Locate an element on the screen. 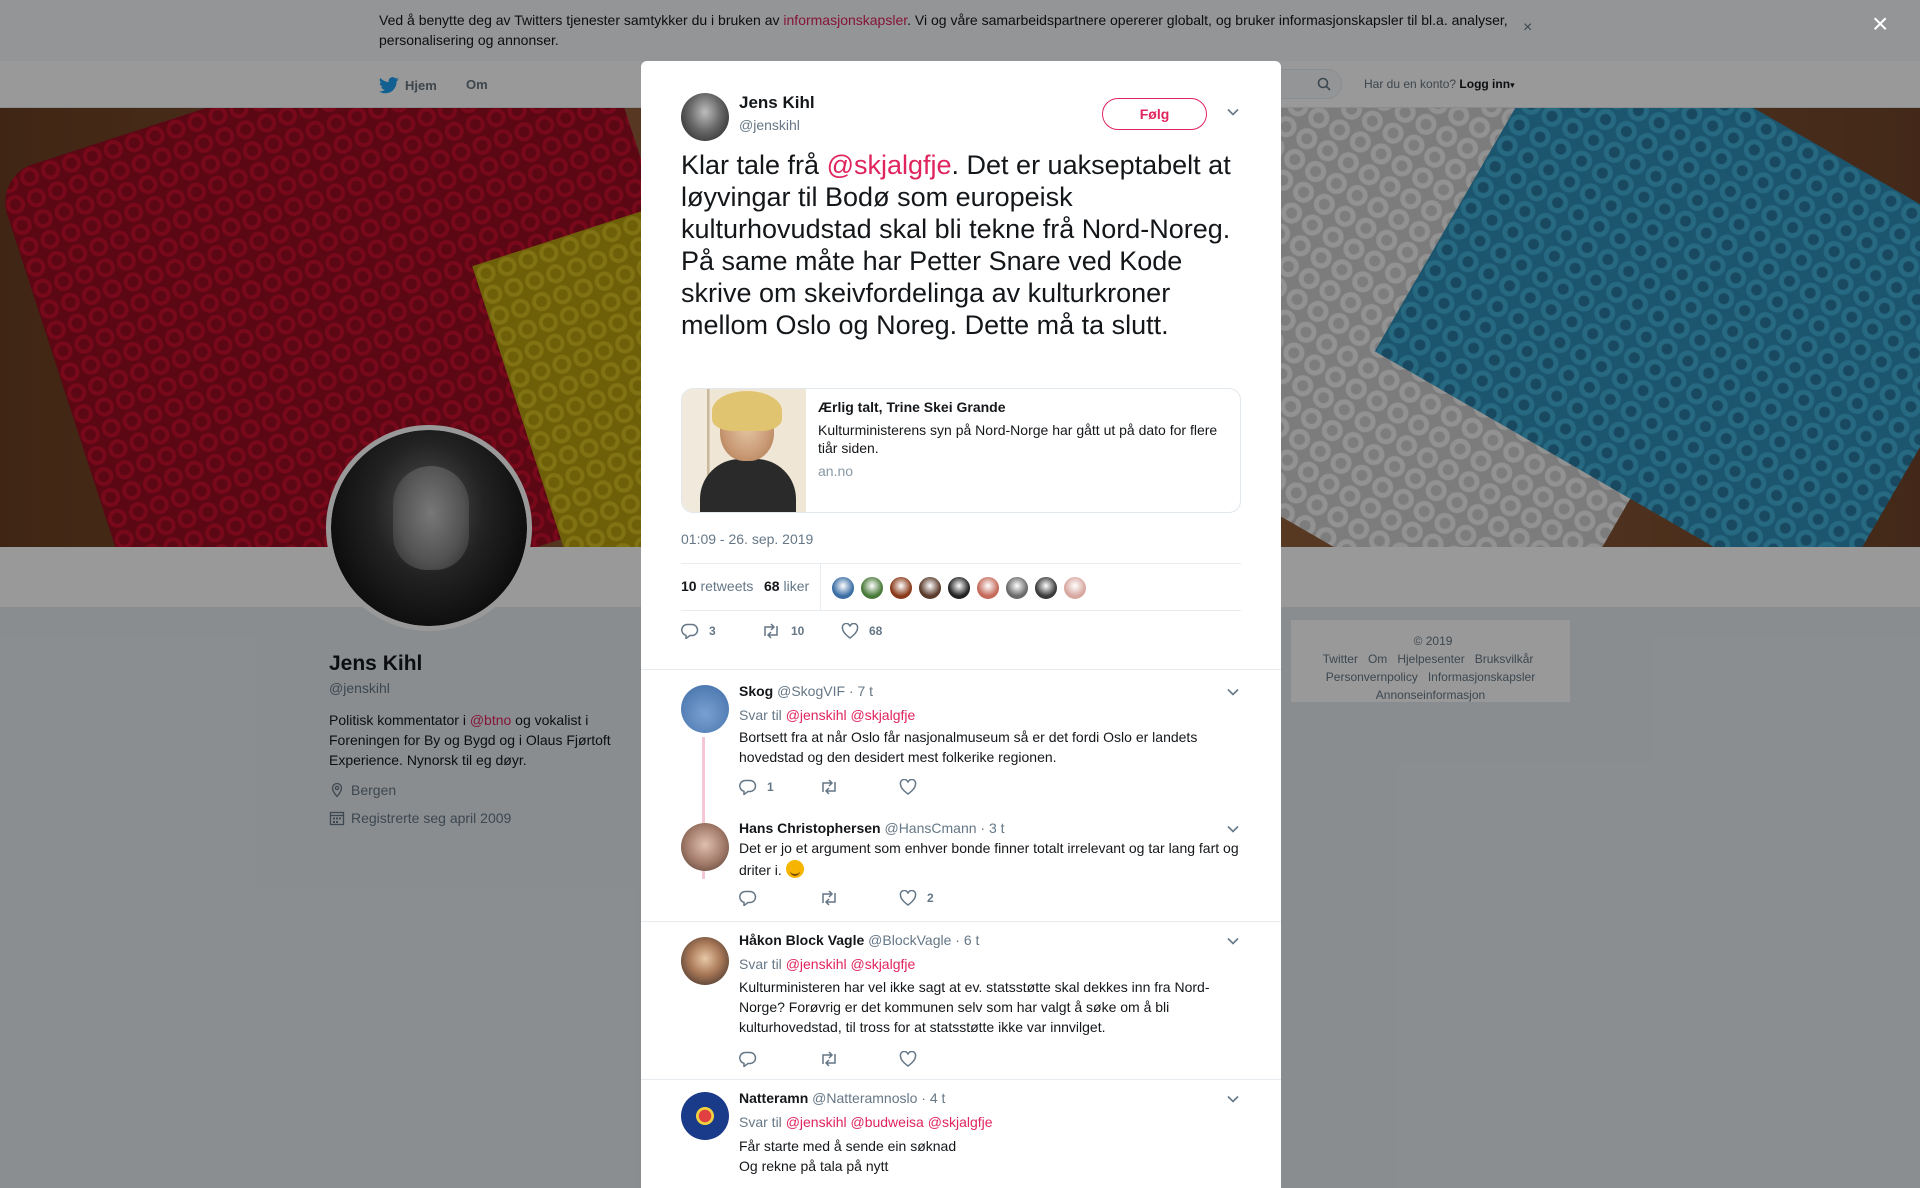 This screenshot has width=1920, height=1188. reply-time: · 3 t is located at coordinates (992, 828).